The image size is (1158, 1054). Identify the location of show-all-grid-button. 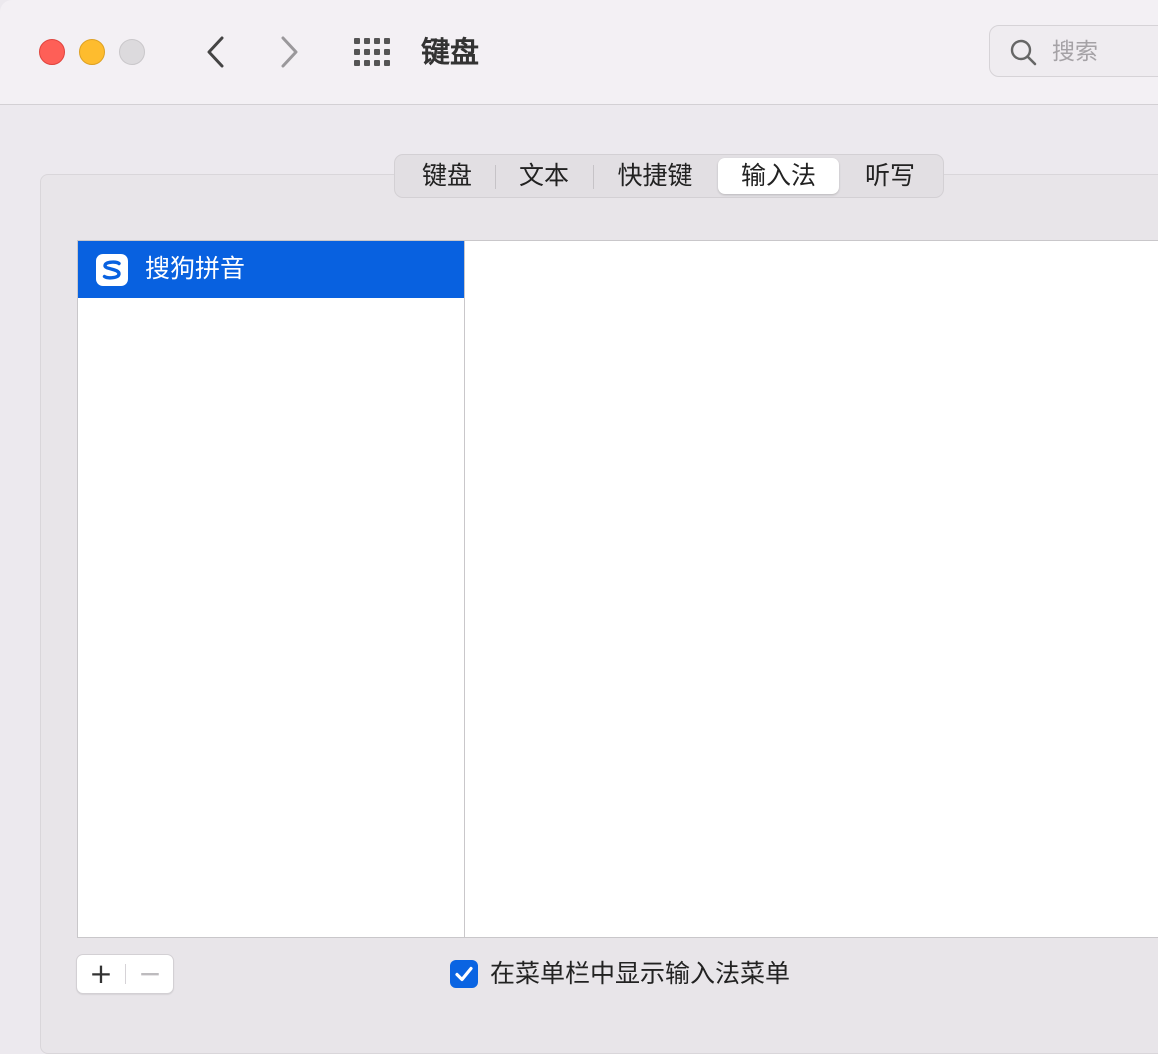
(371, 52).